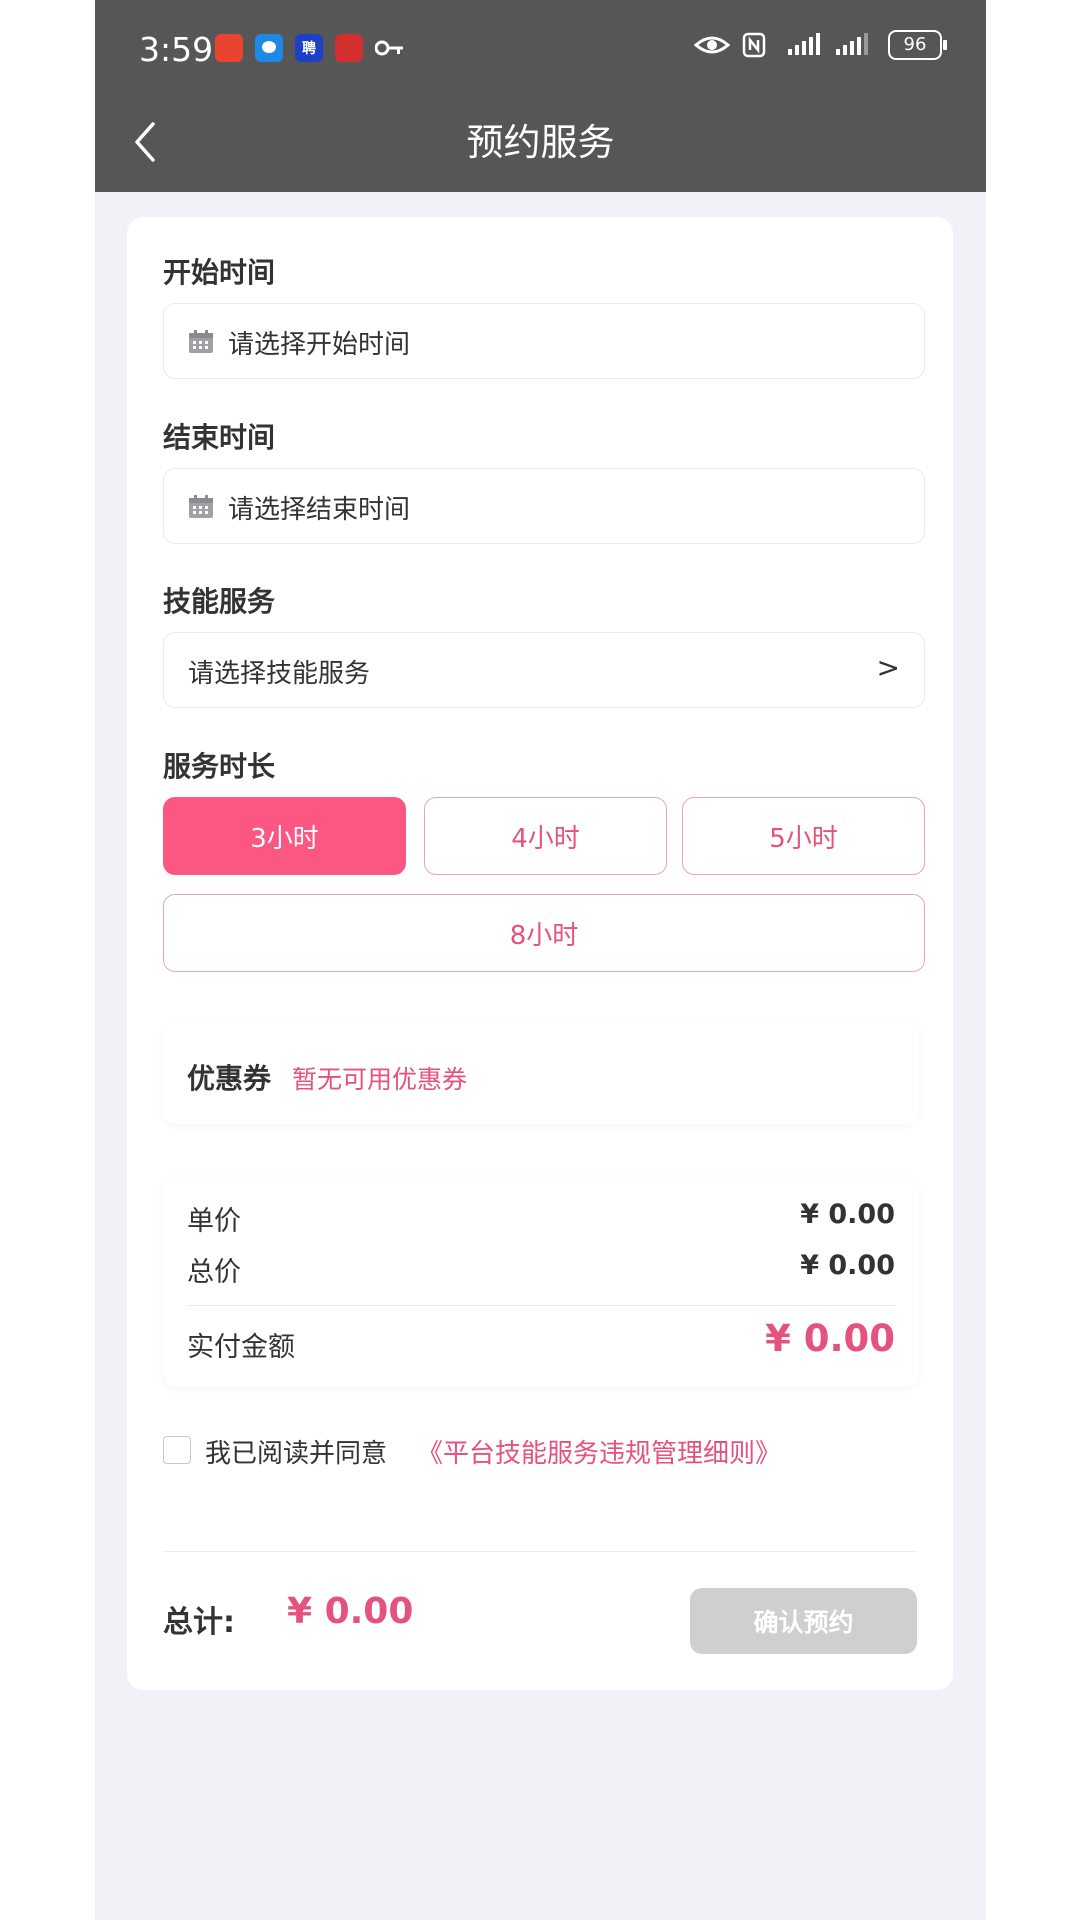 The image size is (1080, 1920). What do you see at coordinates (296, 1454) in the screenshot?
I see `agreement-text: 我已阅读并同意` at bounding box center [296, 1454].